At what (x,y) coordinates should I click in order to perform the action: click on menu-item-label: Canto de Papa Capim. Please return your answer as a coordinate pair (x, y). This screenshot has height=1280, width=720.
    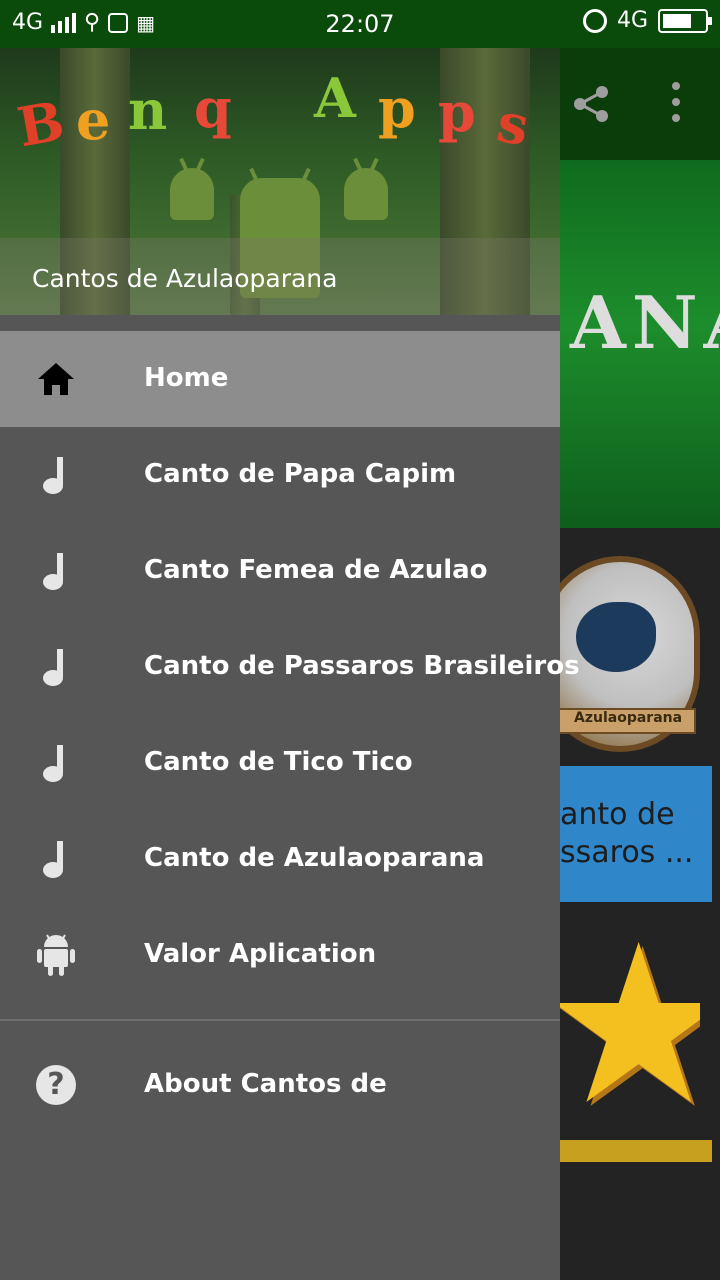
    Looking at the image, I should click on (300, 474).